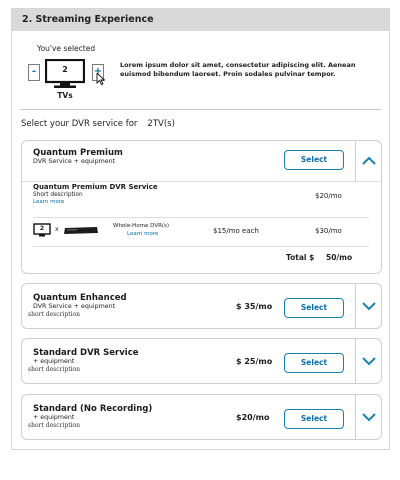 The image size is (400, 480). What do you see at coordinates (95, 187) in the screenshot?
I see `detail-name: Quantum Premium DVR Service` at bounding box center [95, 187].